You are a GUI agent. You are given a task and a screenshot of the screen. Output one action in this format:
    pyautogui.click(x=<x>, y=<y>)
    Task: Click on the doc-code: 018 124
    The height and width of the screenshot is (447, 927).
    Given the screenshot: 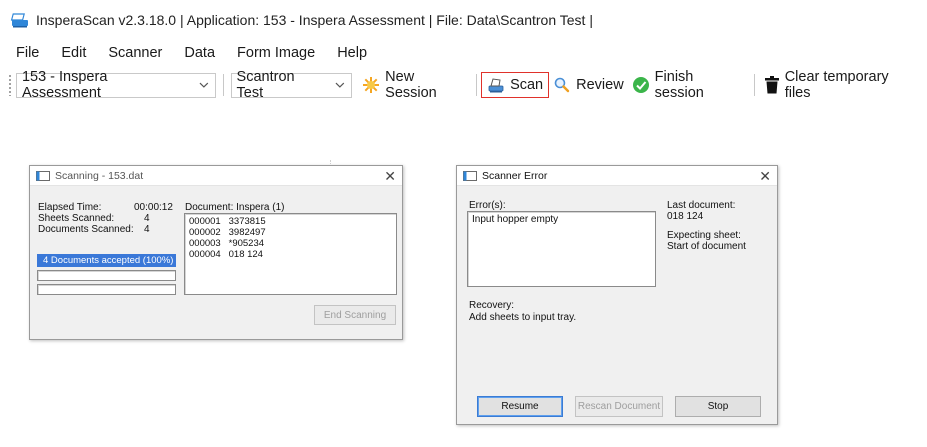 What is the action you would take?
    pyautogui.click(x=245, y=254)
    